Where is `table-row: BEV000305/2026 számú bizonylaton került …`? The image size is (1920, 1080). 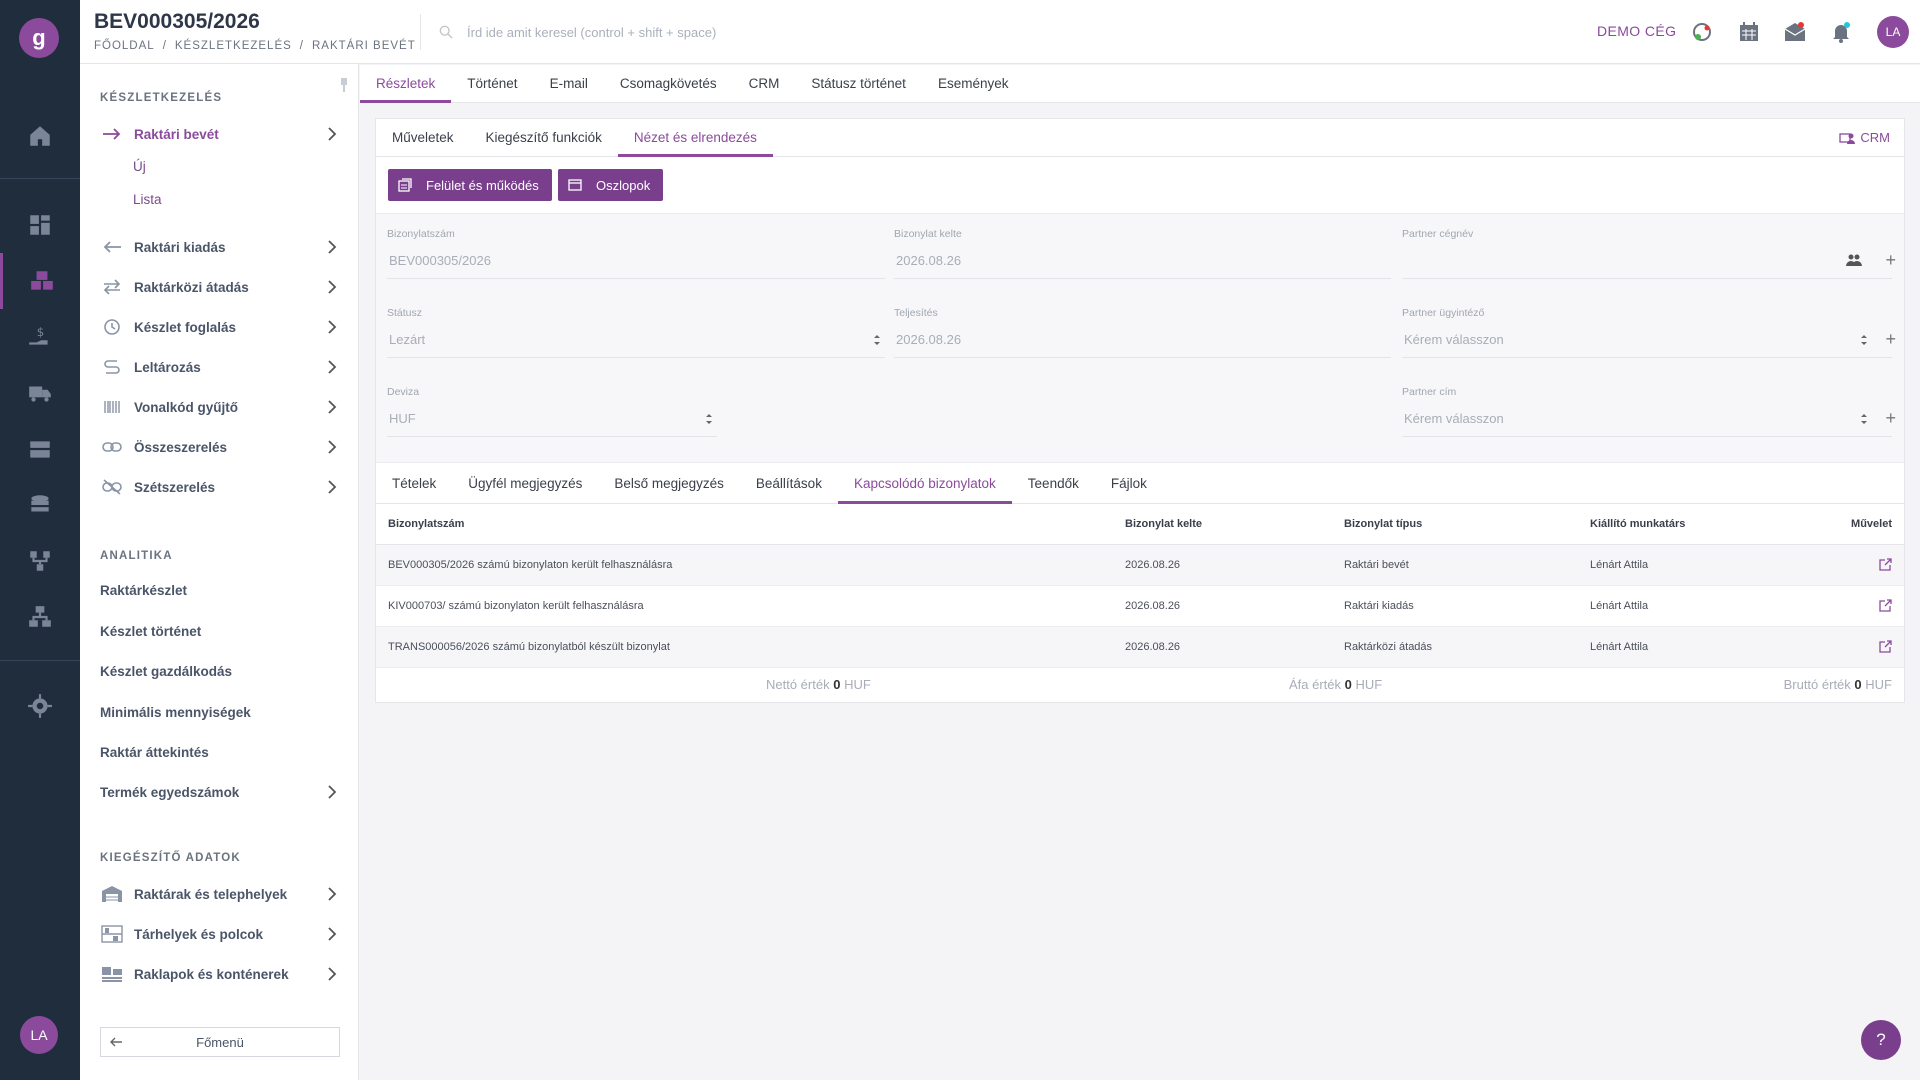 table-row: BEV000305/2026 számú bizonylaton került … is located at coordinates (1140, 565).